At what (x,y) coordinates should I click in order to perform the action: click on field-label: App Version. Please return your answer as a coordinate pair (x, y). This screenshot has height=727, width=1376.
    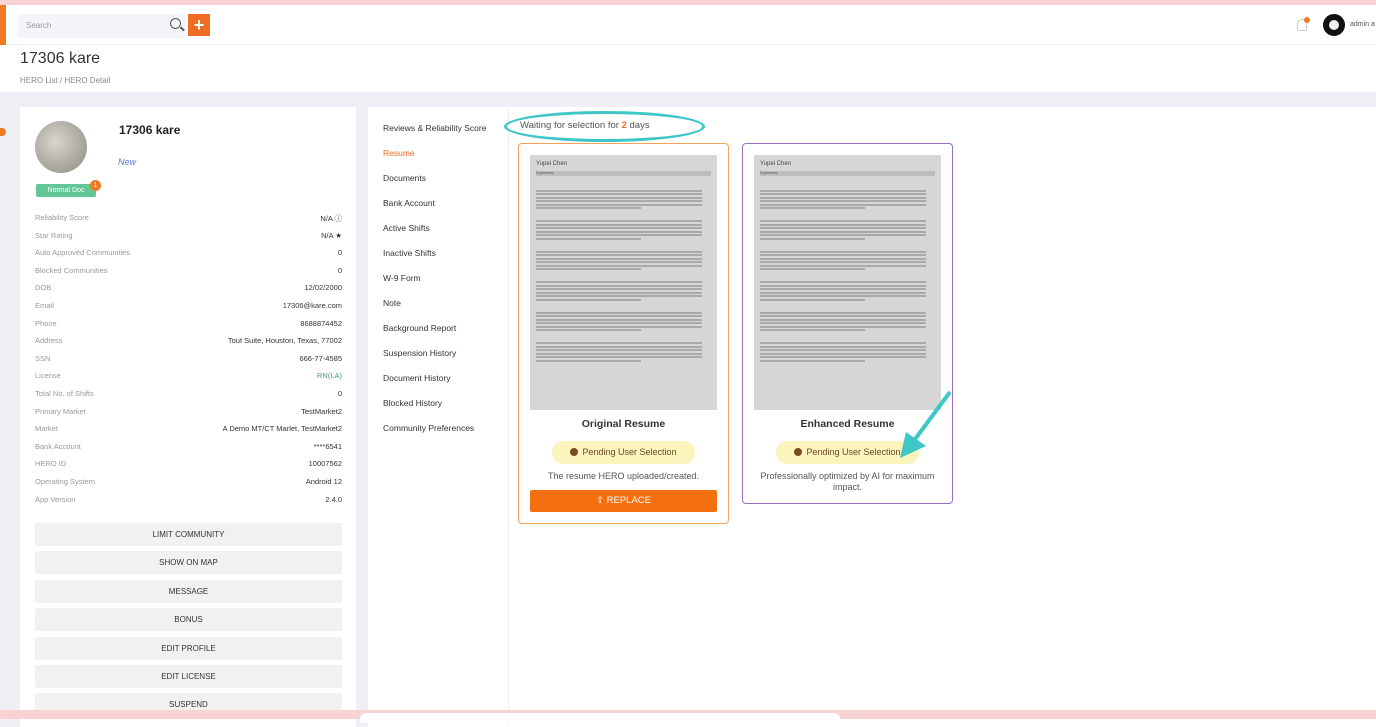
    Looking at the image, I should click on (55, 499).